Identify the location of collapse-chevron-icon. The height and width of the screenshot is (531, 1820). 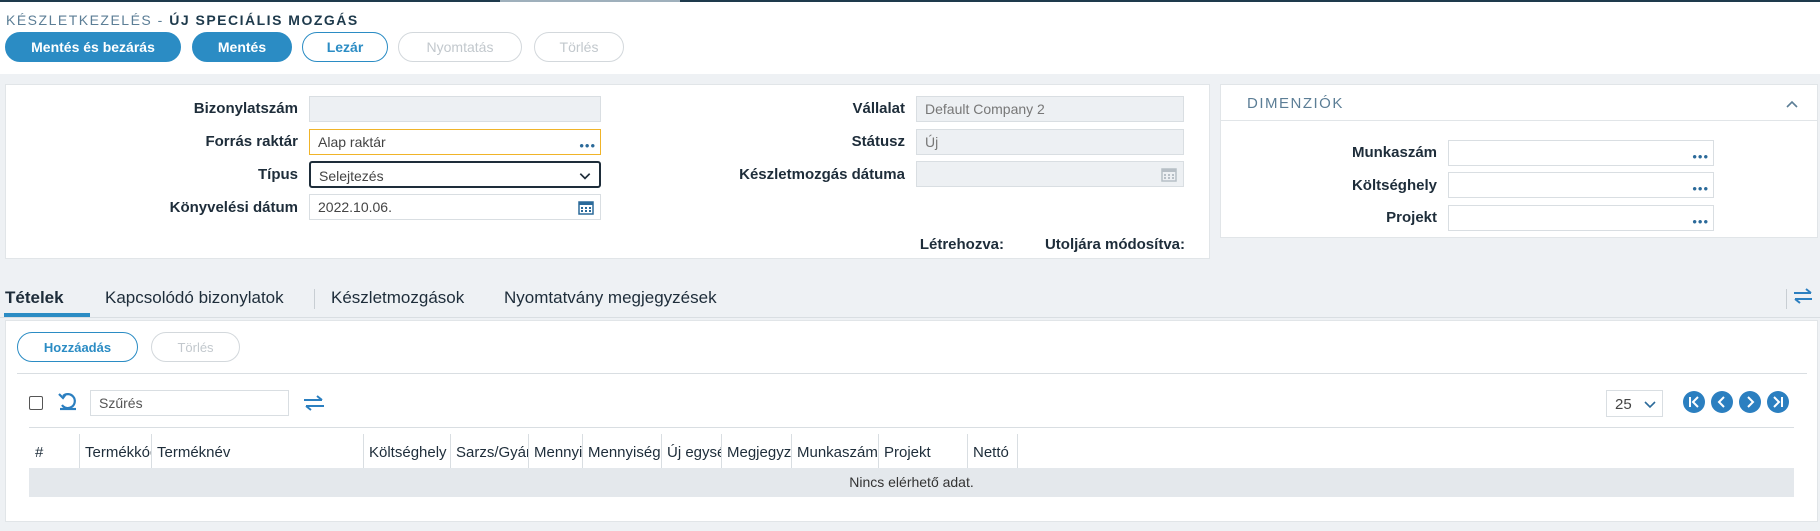
(1792, 104).